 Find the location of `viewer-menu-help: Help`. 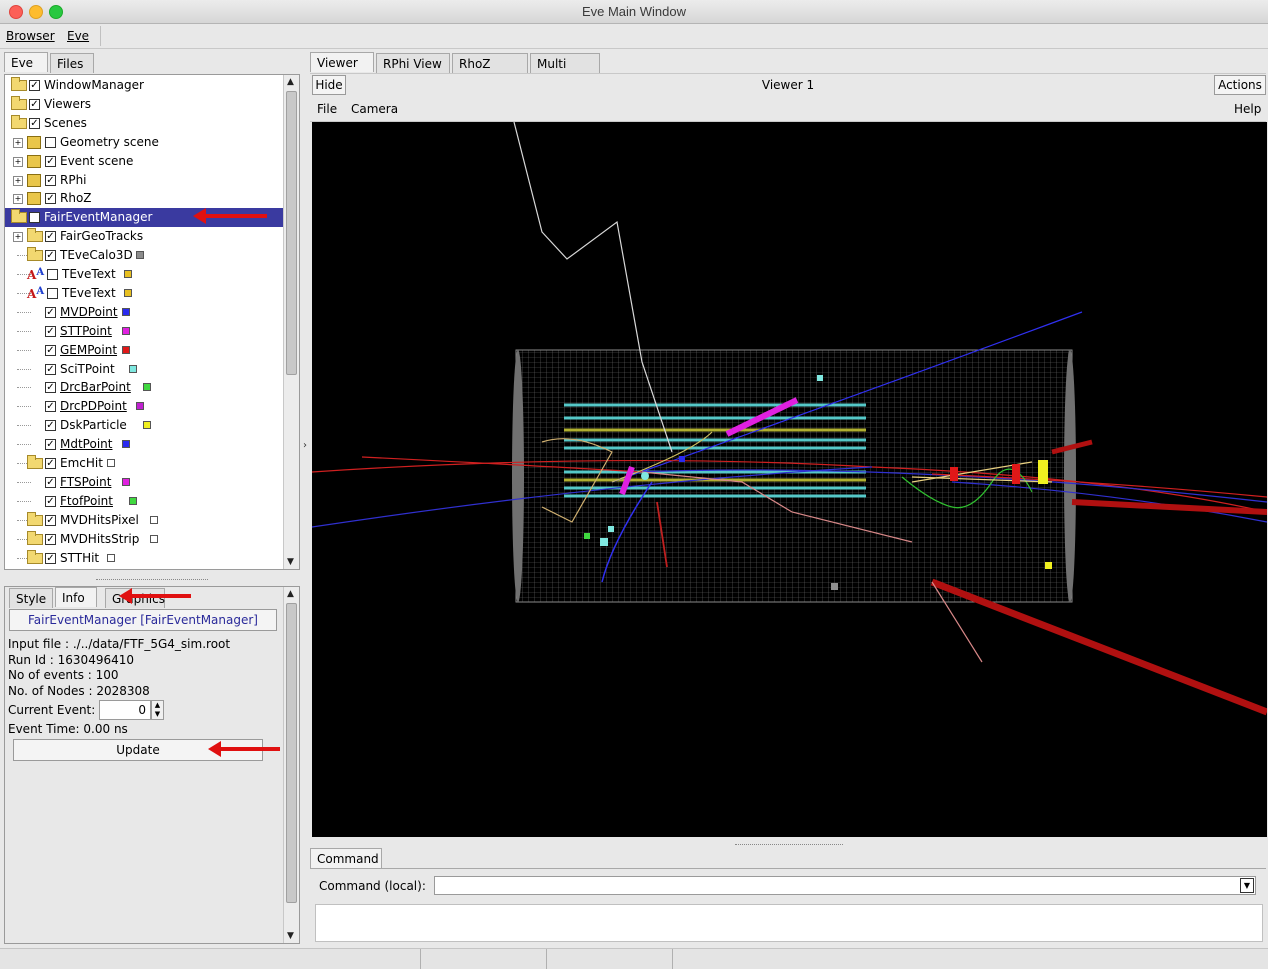

viewer-menu-help: Help is located at coordinates (1247, 109).